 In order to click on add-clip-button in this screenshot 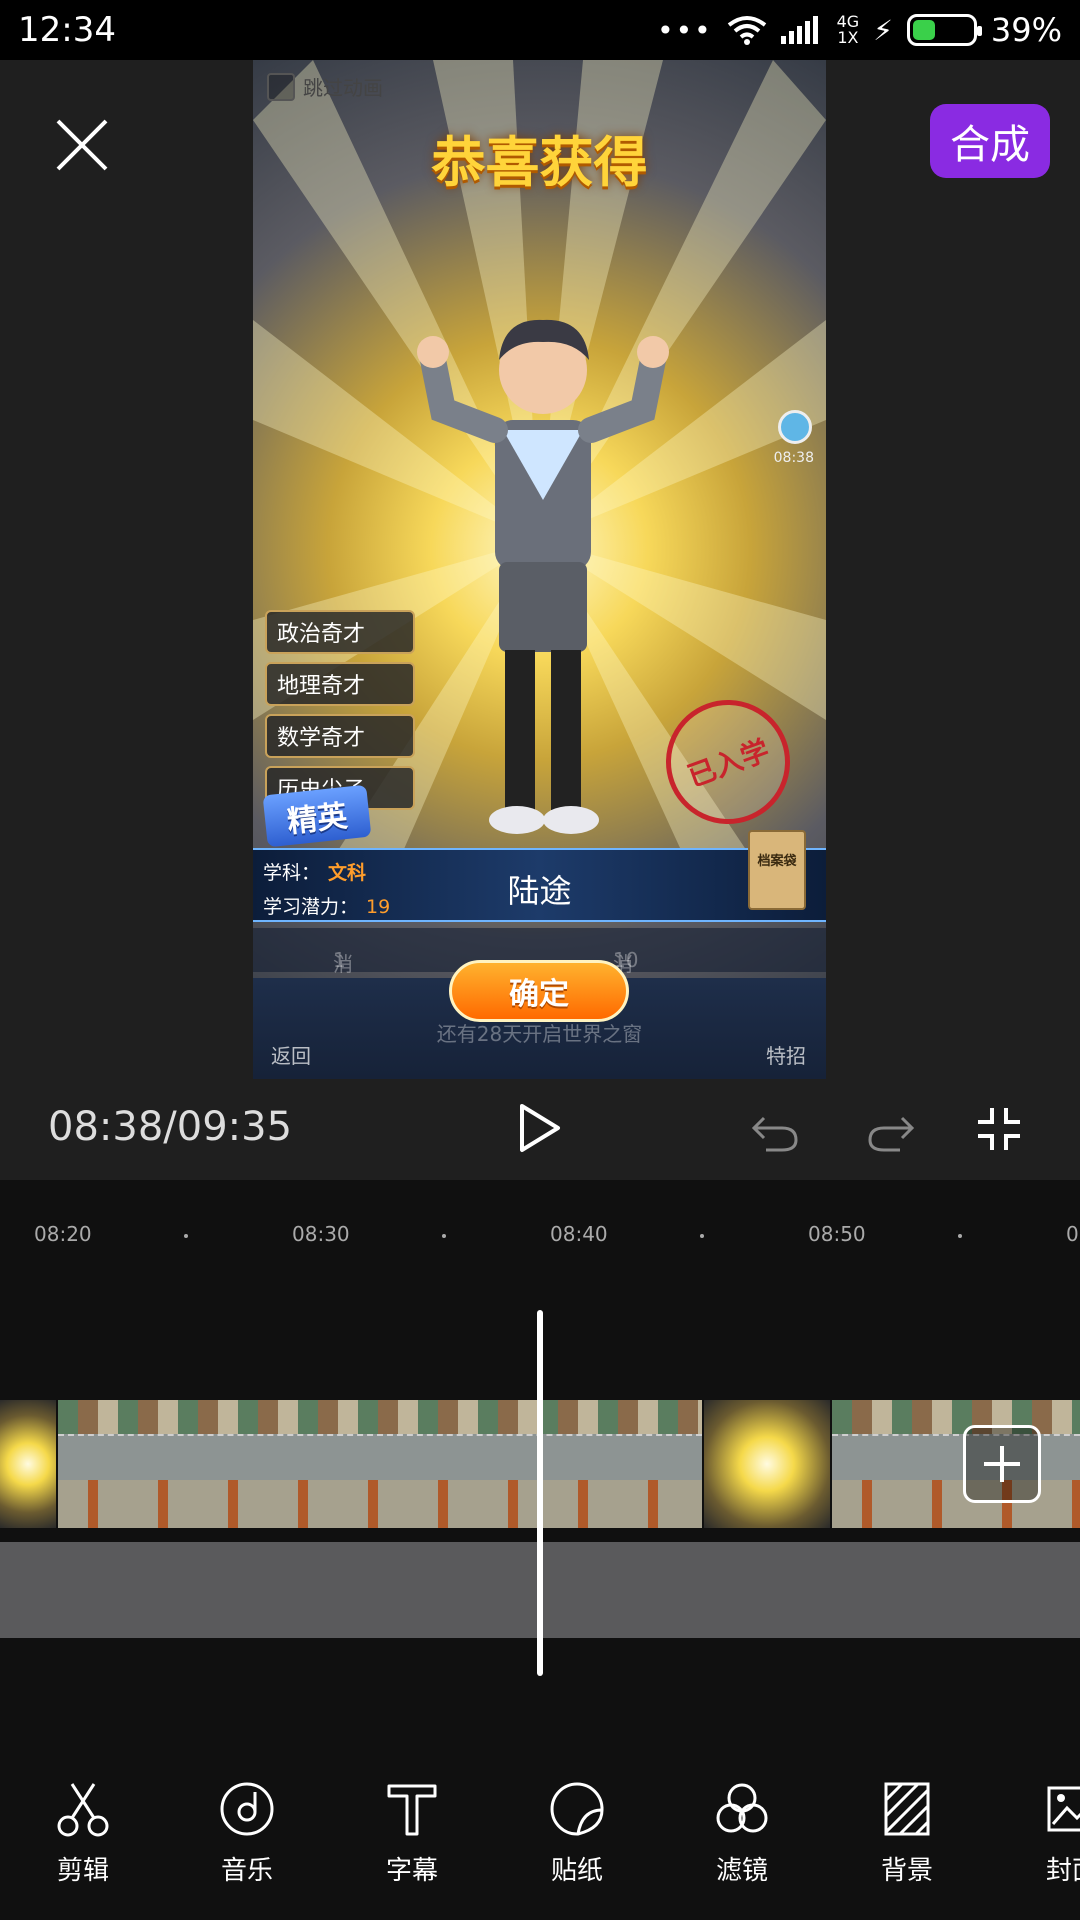, I will do `click(1002, 1464)`.